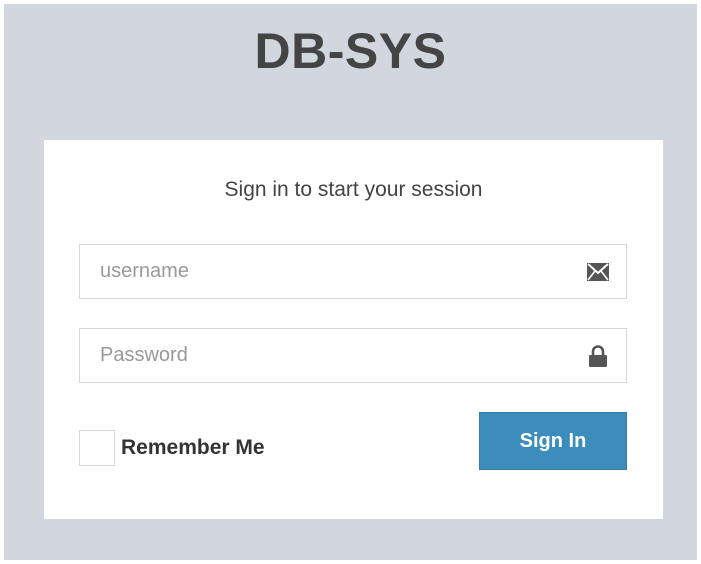 Image resolution: width=701 pixels, height=564 pixels. I want to click on username-field, so click(353, 271).